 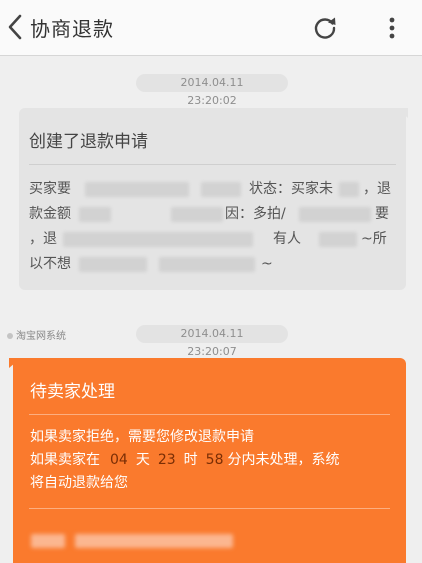 I want to click on body-line: 将自动退款给您, so click(x=79, y=483).